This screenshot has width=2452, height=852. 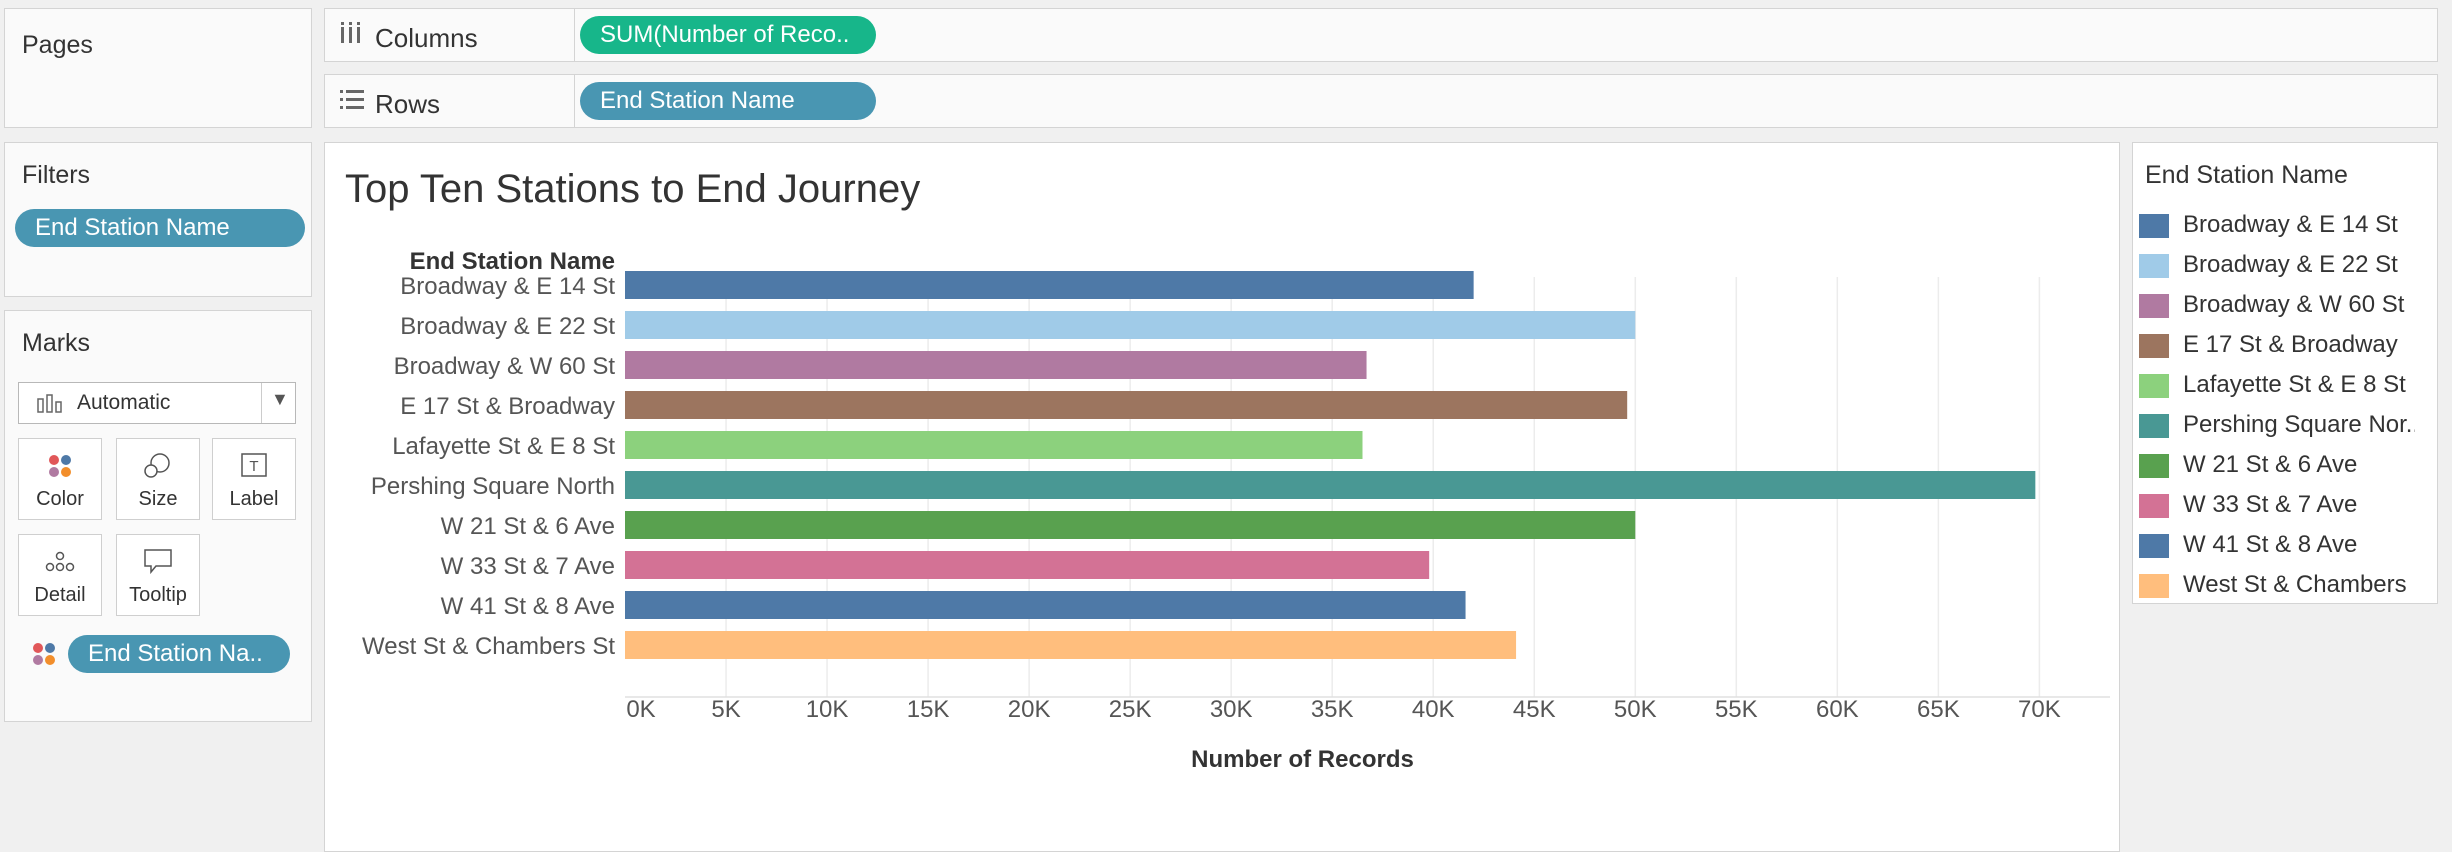 What do you see at coordinates (351, 36) in the screenshot?
I see `columns-icon` at bounding box center [351, 36].